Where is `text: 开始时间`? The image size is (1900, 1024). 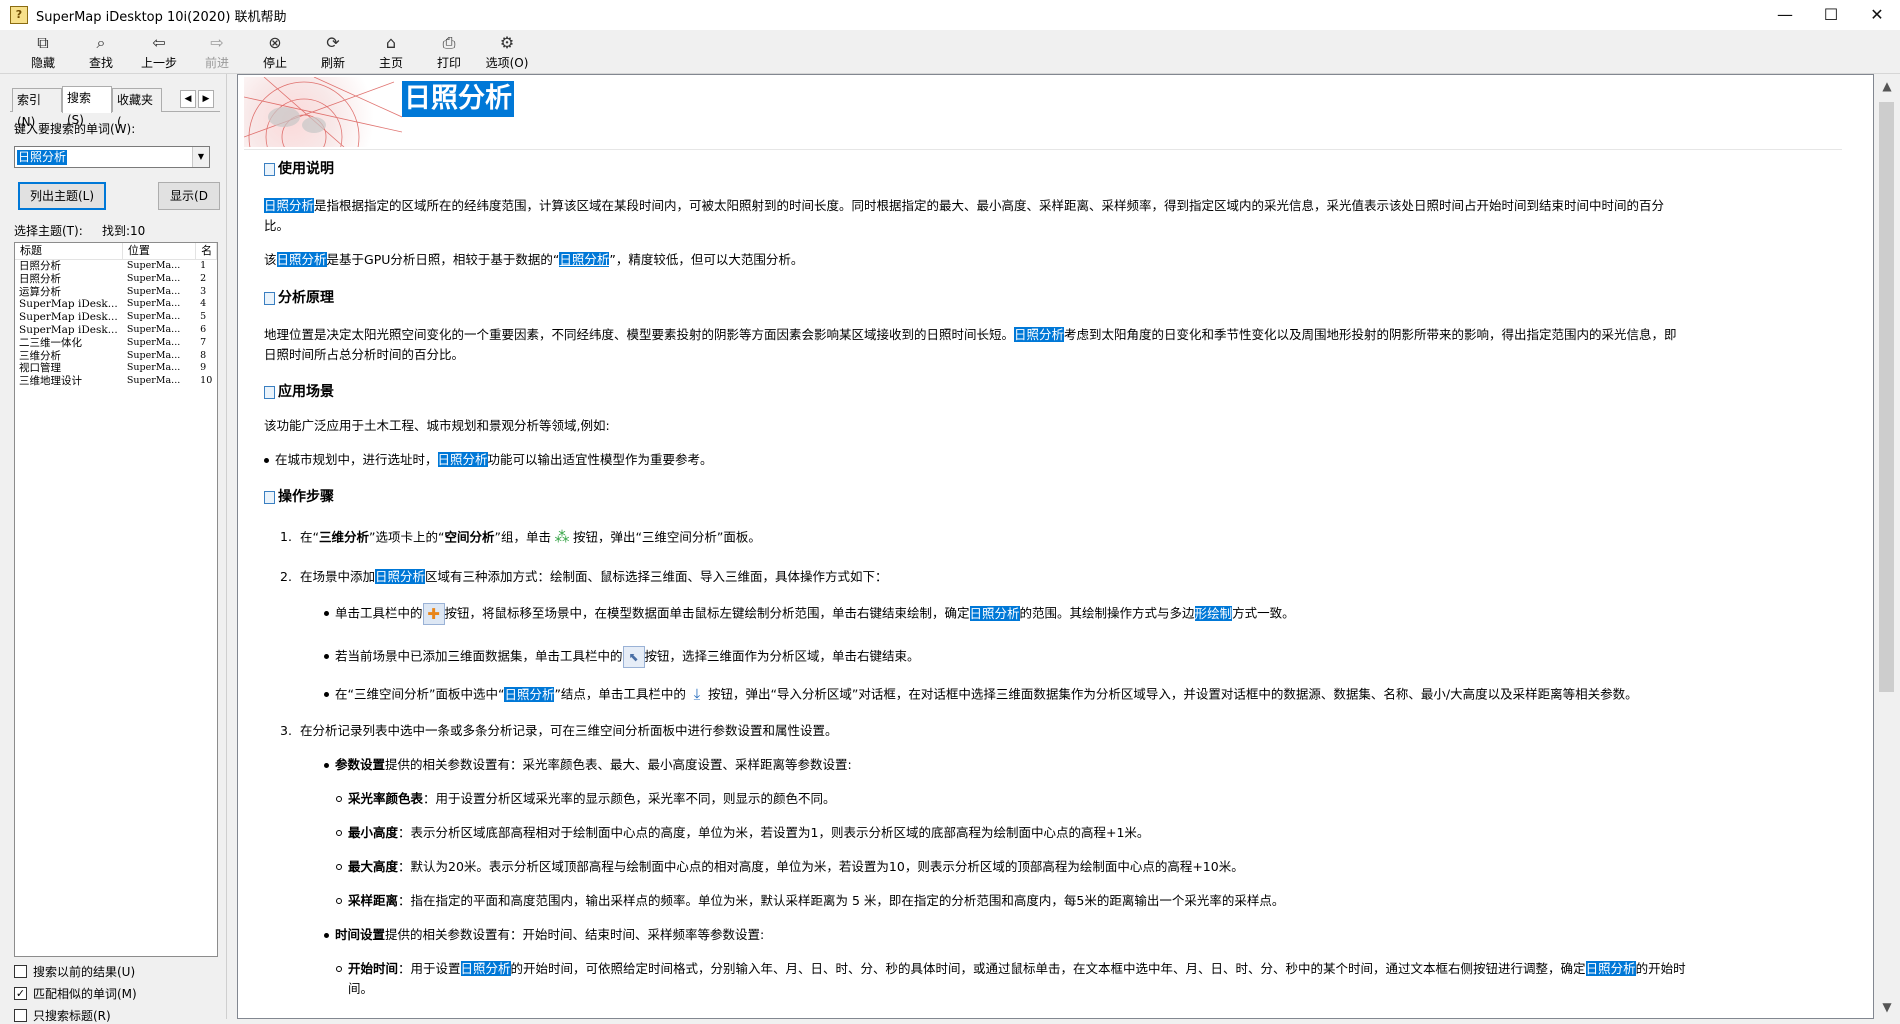 text: 开始时间 is located at coordinates (373, 968).